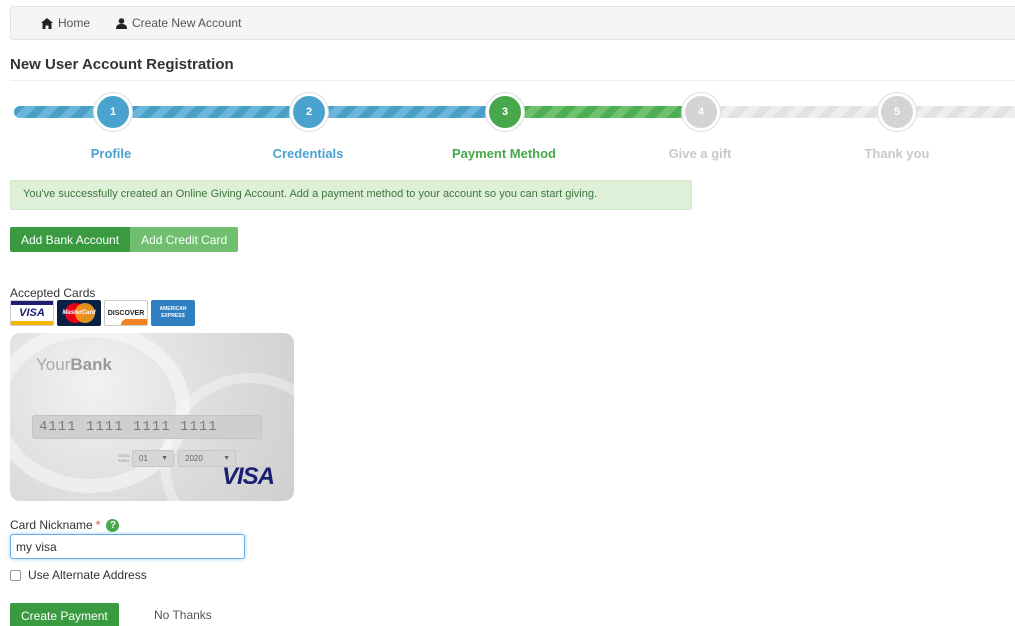 The image size is (1015, 626). Describe the element at coordinates (47, 23) in the screenshot. I see `home-icon` at that location.